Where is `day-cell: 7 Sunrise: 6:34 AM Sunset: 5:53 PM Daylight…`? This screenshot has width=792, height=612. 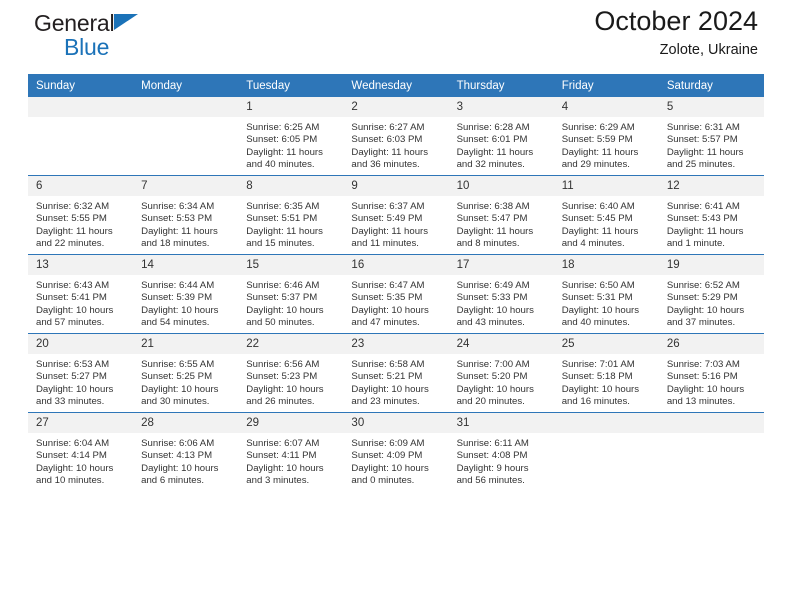 day-cell: 7 Sunrise: 6:34 AM Sunset: 5:53 PM Daylight… is located at coordinates (186, 215).